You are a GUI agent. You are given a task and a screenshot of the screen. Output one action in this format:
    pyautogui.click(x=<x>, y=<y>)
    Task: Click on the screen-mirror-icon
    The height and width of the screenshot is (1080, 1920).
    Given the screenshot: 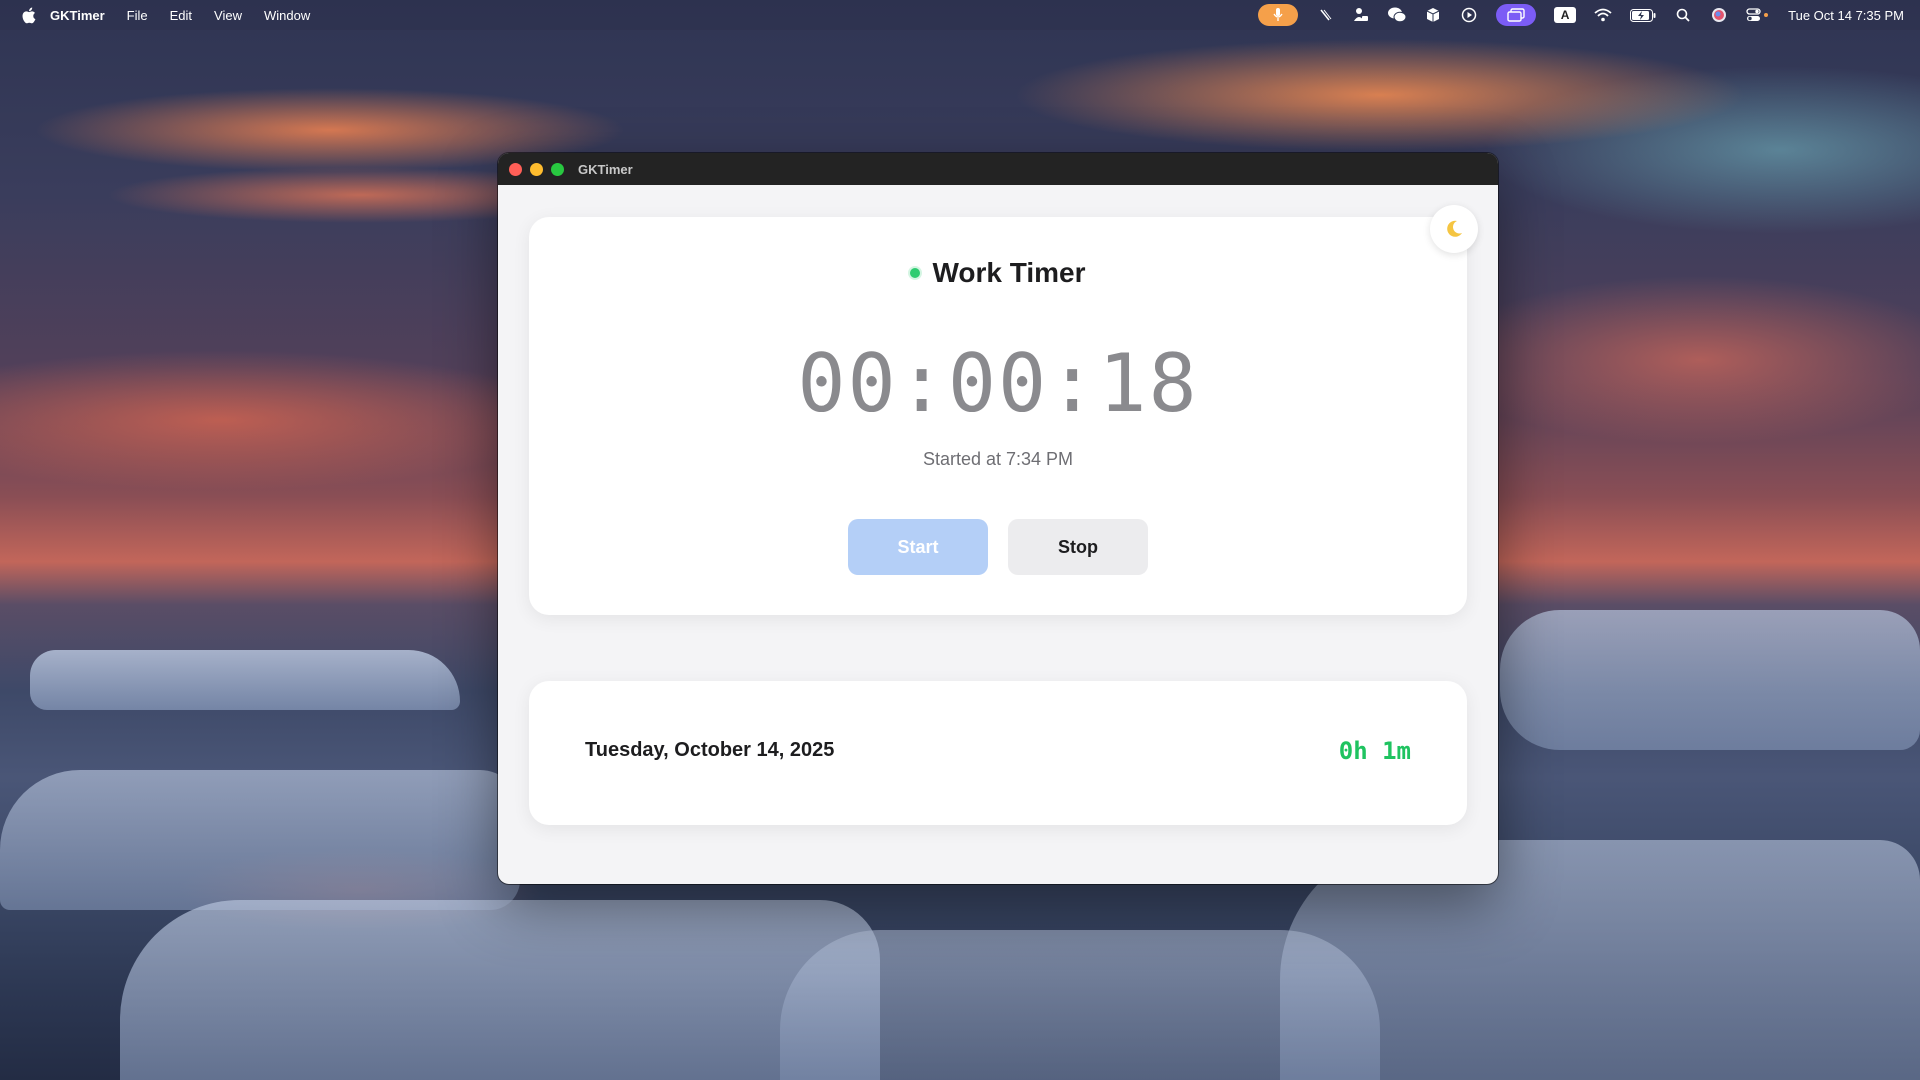 What is the action you would take?
    pyautogui.click(x=1516, y=15)
    